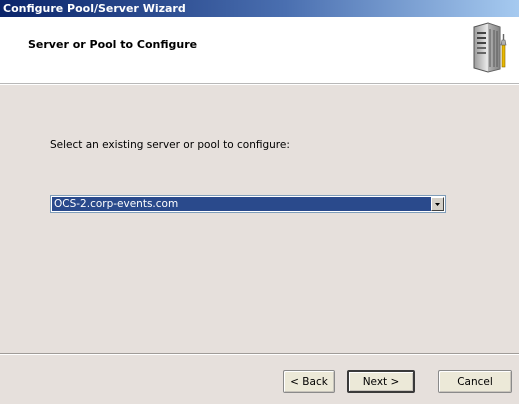  I want to click on window-title: Configure Pool/Server Wizard, so click(94, 8).